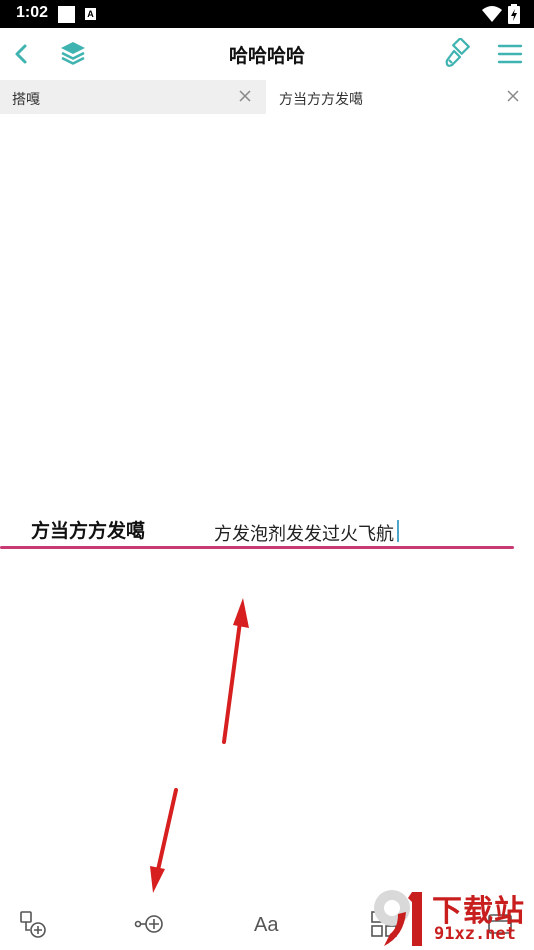  I want to click on text-style-icon: Aa, so click(266, 925).